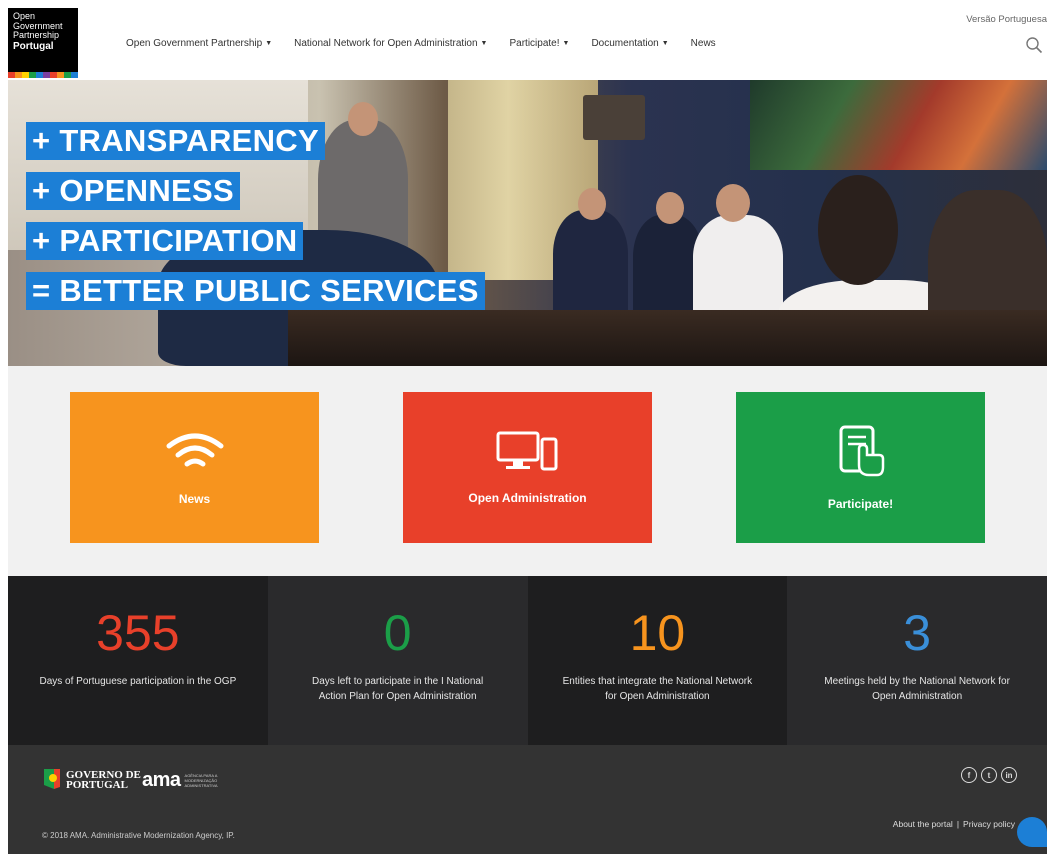 The image size is (1047, 854). I want to click on hero-tagline: + TRANSPARENCY, so click(175, 141).